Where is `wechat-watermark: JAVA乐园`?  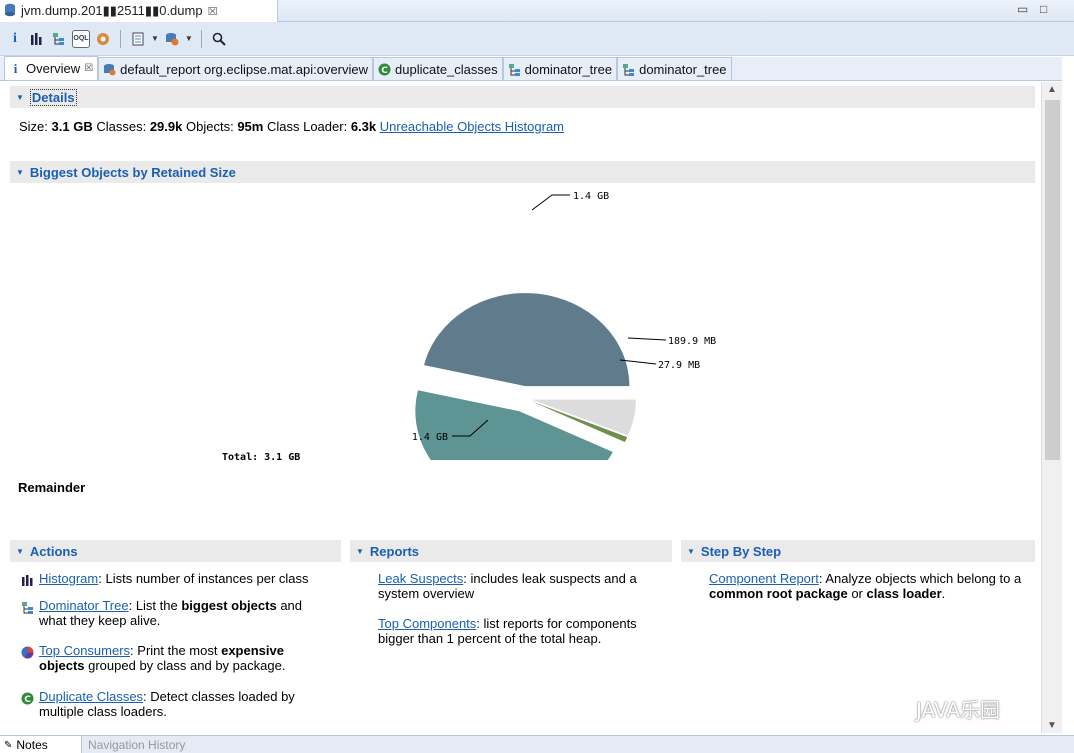
wechat-watermark: JAVA乐园 is located at coordinates (940, 708).